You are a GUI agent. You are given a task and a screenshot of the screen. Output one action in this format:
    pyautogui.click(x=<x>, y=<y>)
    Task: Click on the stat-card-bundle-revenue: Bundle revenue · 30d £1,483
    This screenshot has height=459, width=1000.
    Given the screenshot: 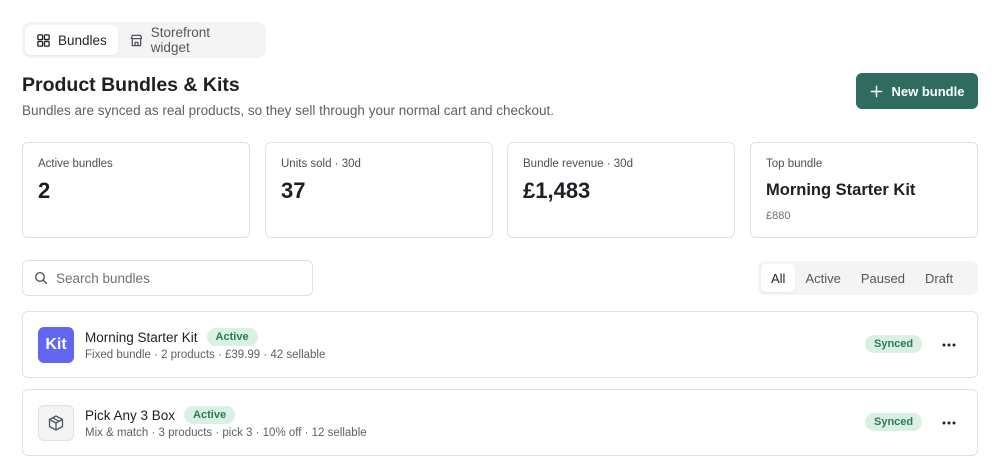 What is the action you would take?
    pyautogui.click(x=621, y=190)
    